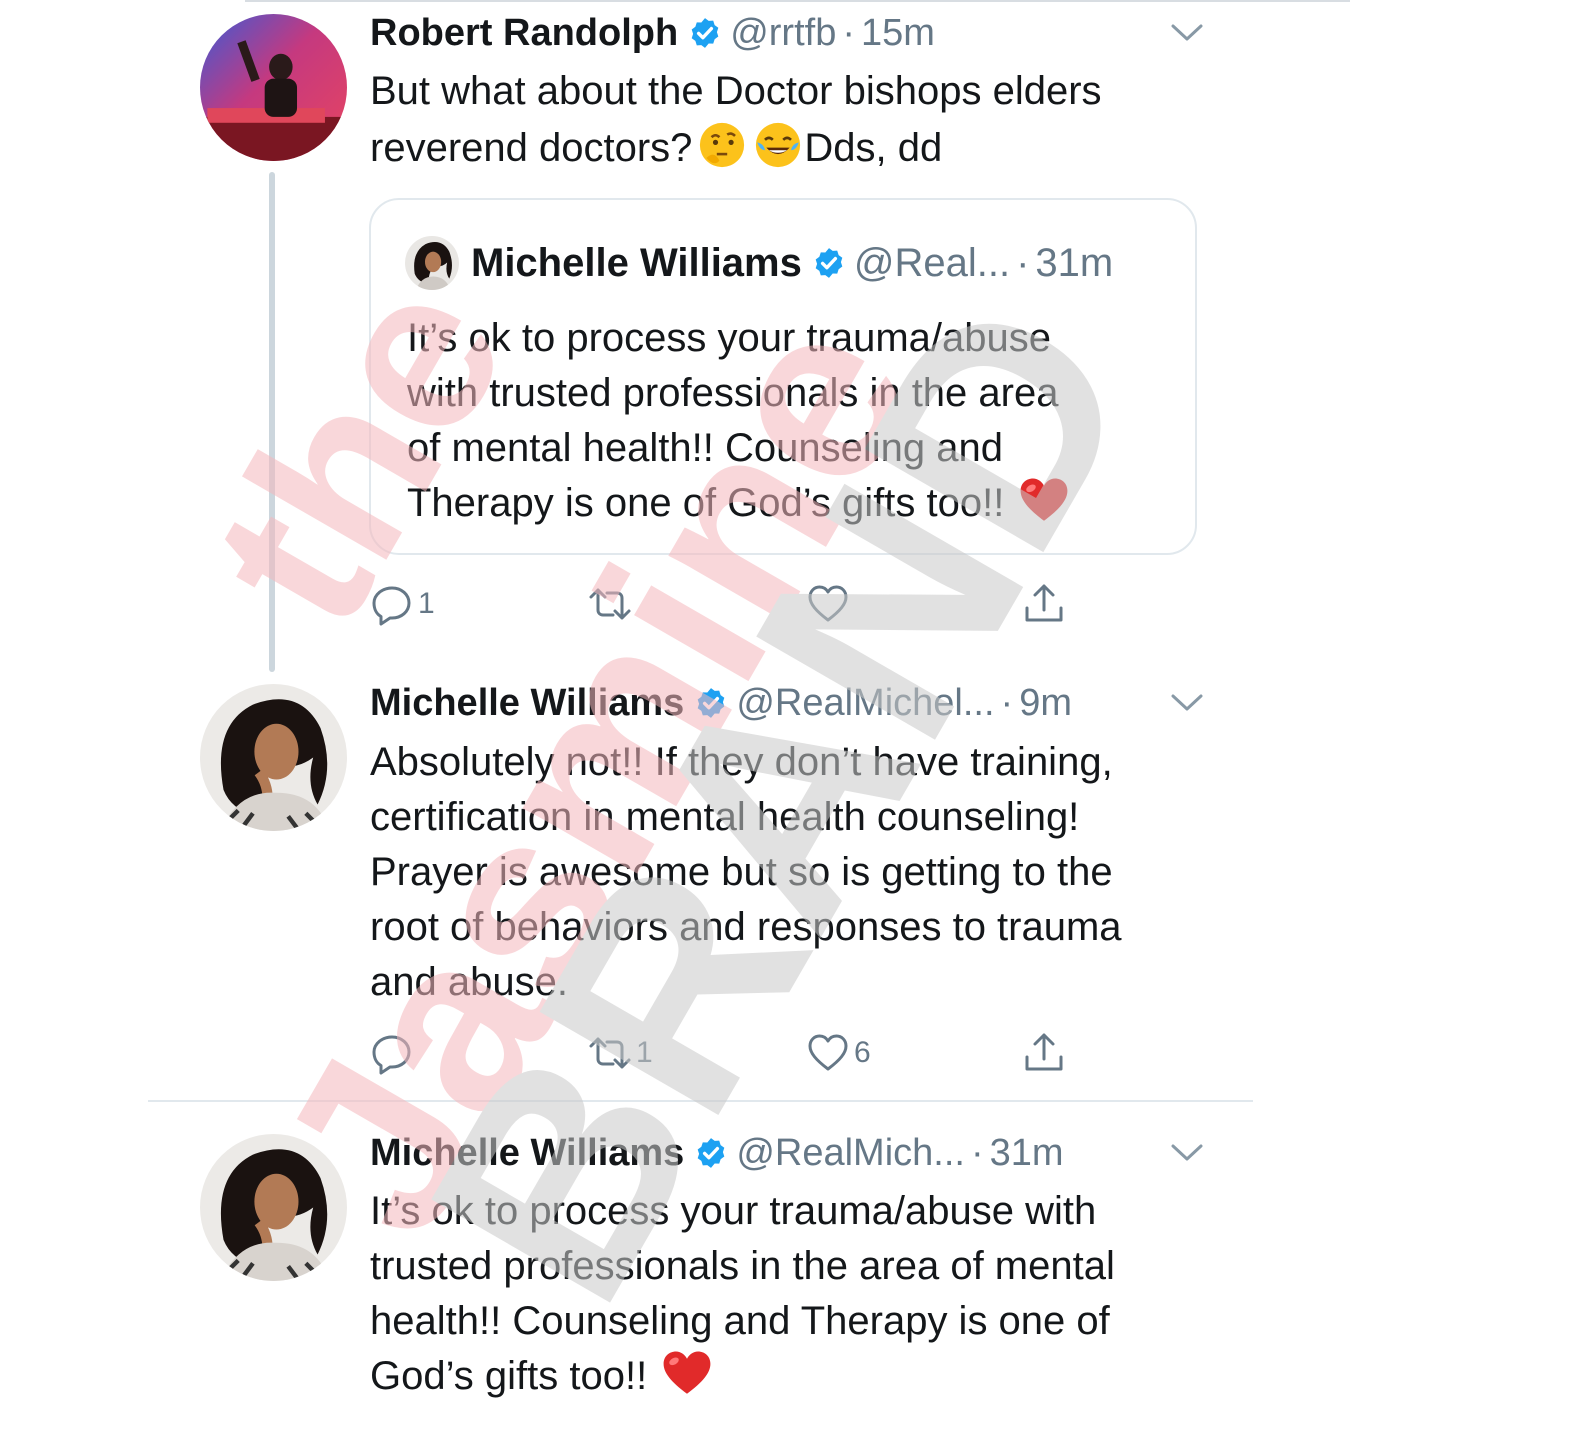  I want to click on thinking-face-icon, so click(722, 145).